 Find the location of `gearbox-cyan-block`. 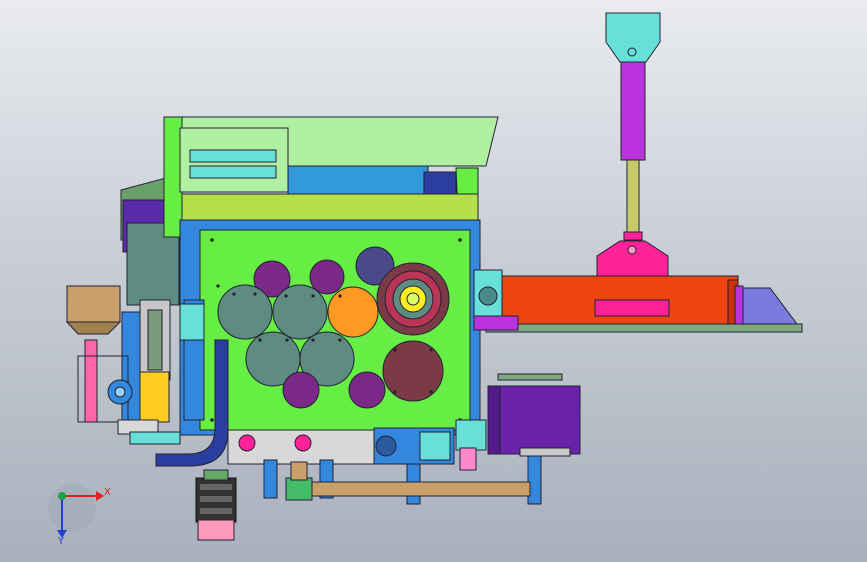

gearbox-cyan-block is located at coordinates (435, 446).